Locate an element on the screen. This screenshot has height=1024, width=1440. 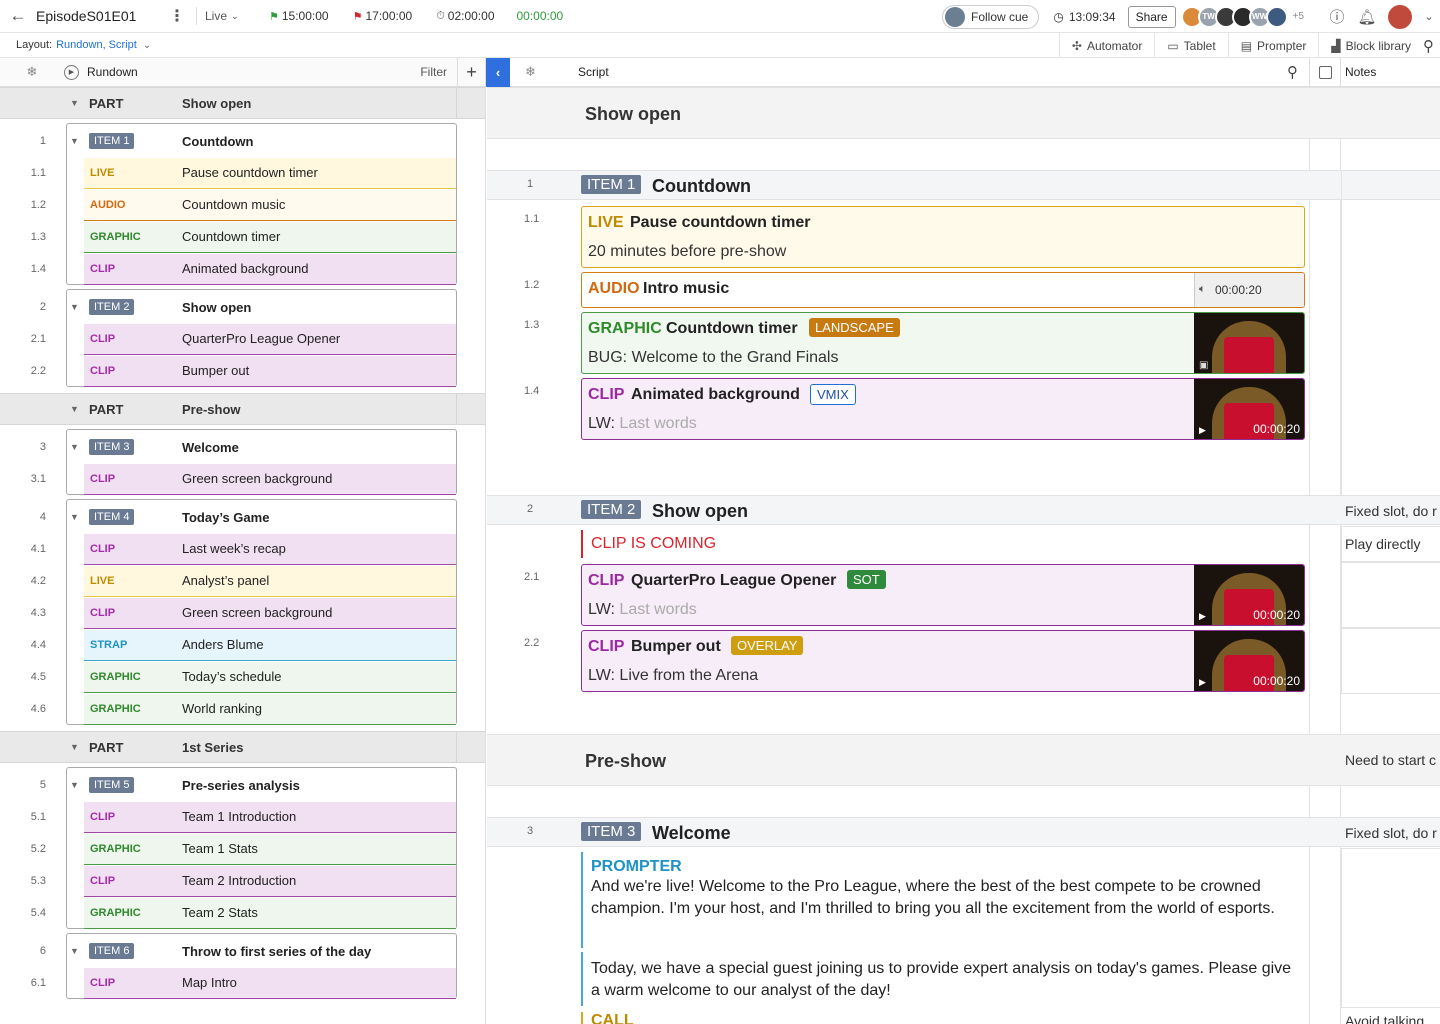
prompter-button: ▤ Prompter is located at coordinates (1273, 45).